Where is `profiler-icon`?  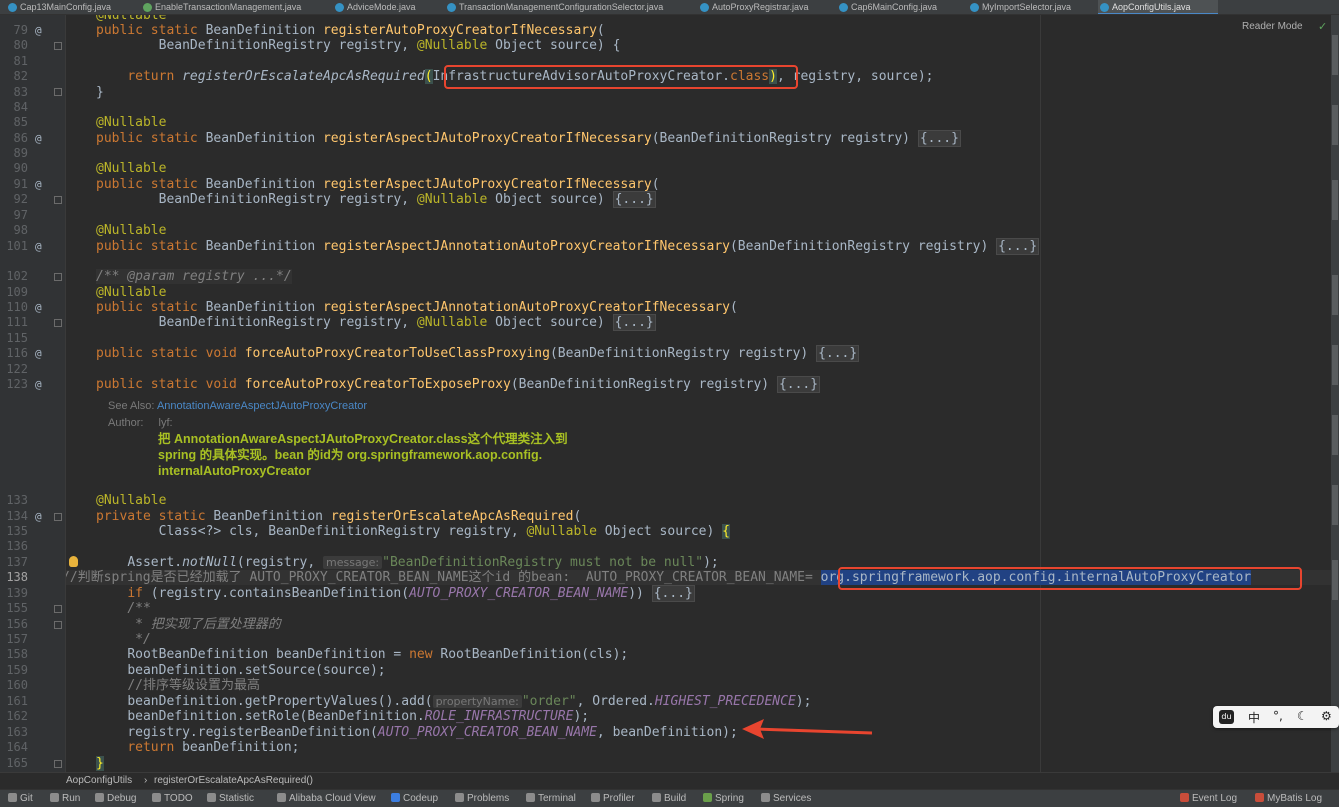
profiler-icon is located at coordinates (595, 797).